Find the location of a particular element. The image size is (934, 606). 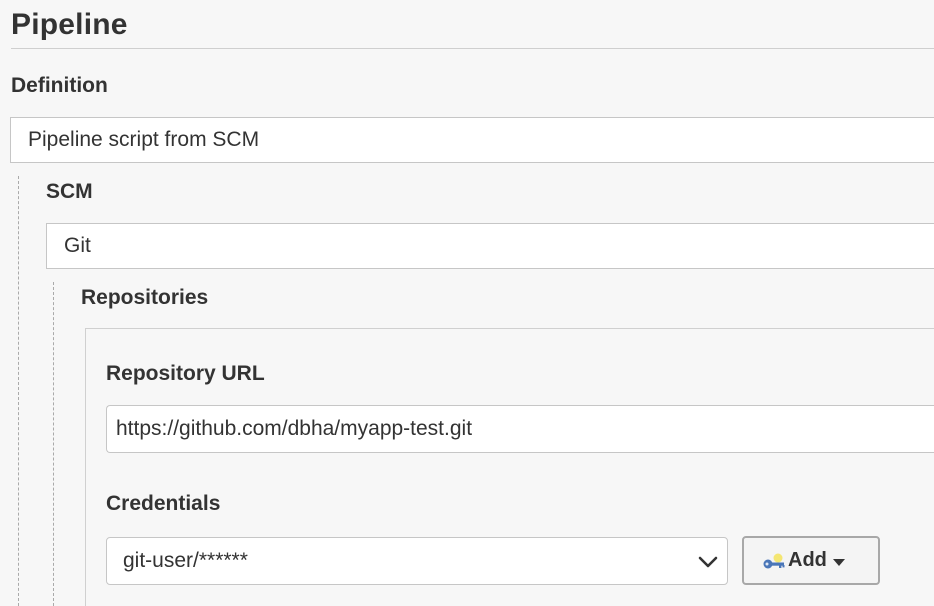

definition-select-value: Pipeline script from SCM is located at coordinates (144, 139).